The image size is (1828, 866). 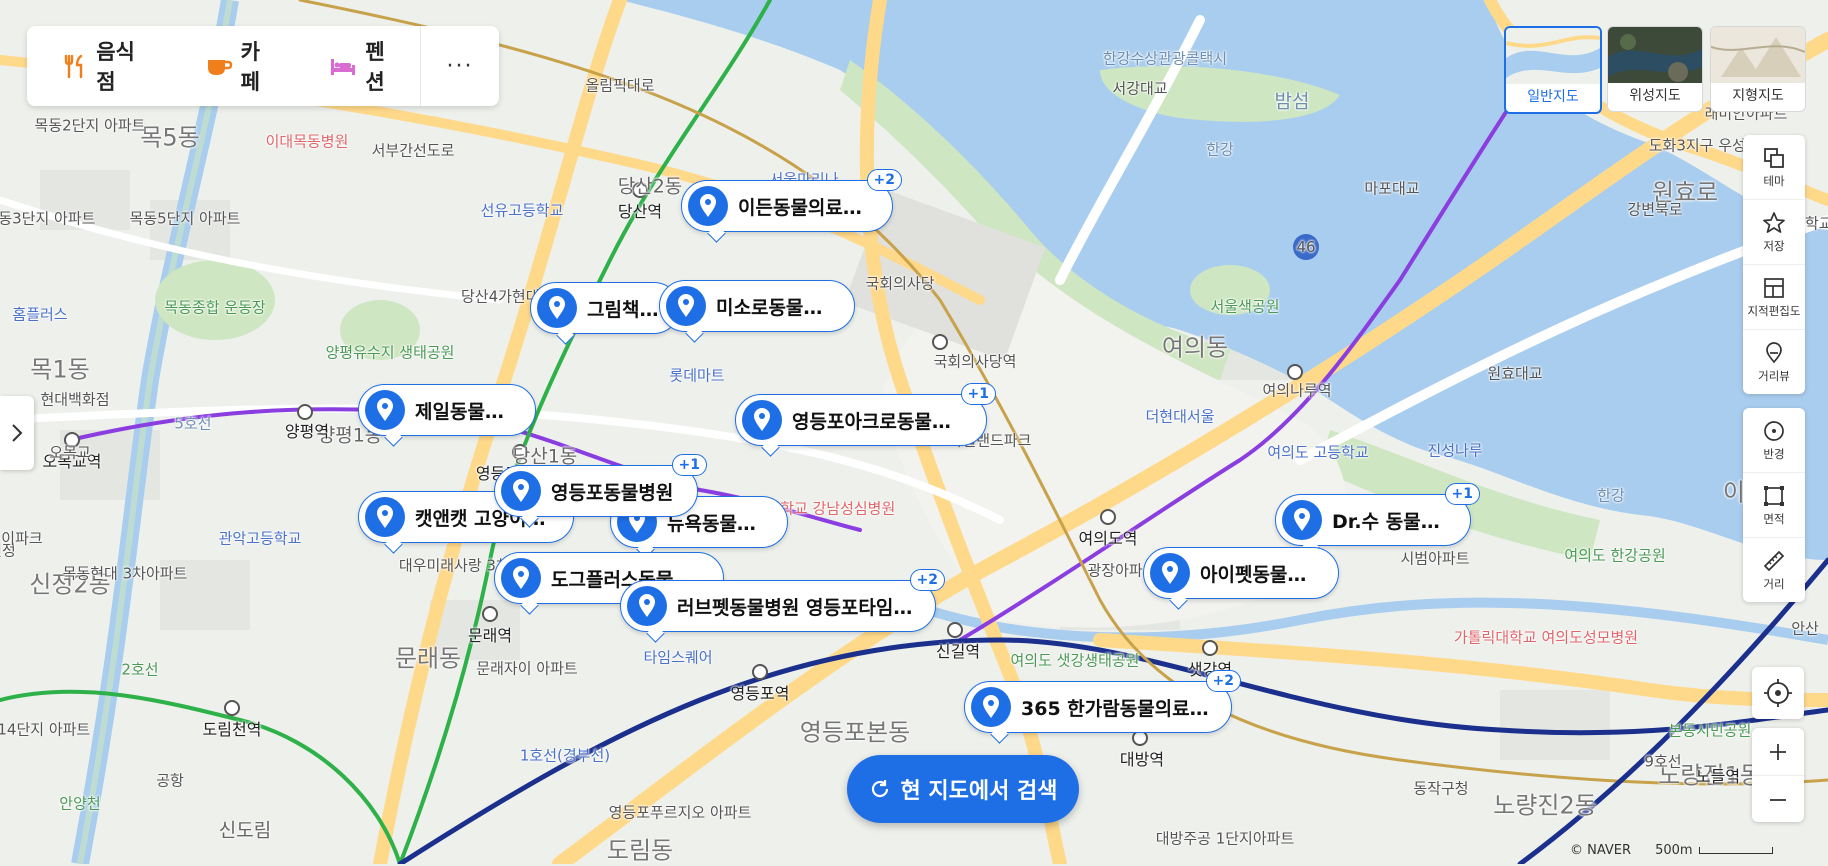 I want to click on place-pin: 영등포아크로동물병원 +1, so click(x=865, y=414).